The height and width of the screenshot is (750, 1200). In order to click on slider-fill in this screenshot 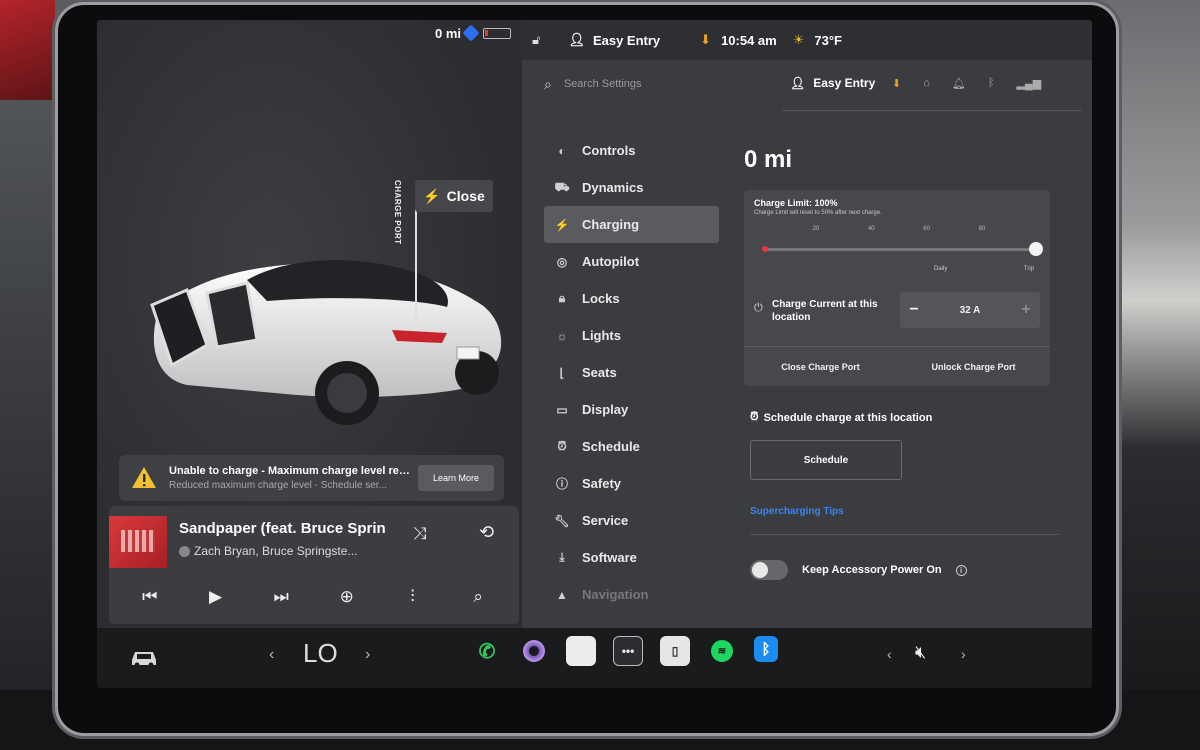, I will do `click(900, 249)`.